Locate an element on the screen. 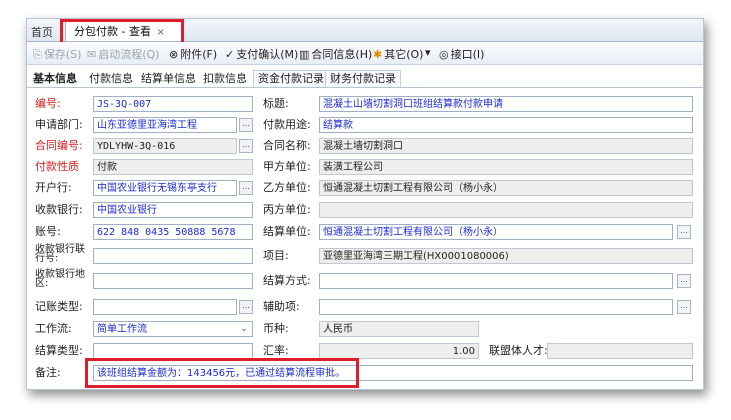  tab-settlement-info: 结算单信息 is located at coordinates (168, 79).